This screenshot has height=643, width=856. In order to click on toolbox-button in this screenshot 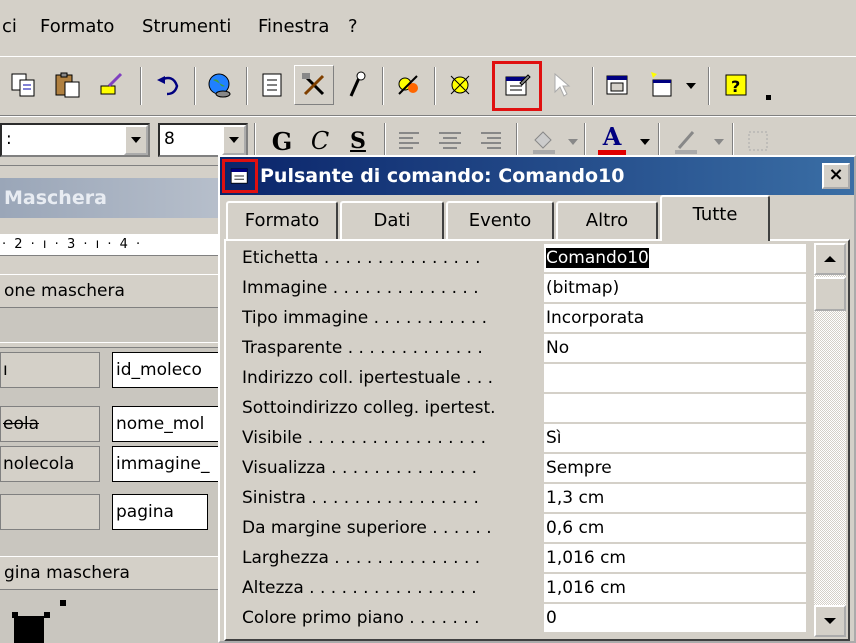, I will do `click(314, 85)`.